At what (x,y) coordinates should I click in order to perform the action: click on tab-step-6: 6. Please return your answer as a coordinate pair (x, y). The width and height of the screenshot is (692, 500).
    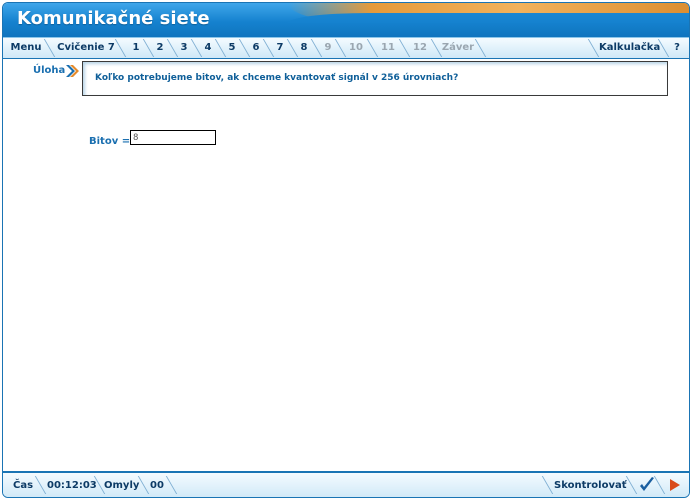
    Looking at the image, I should click on (256, 48).